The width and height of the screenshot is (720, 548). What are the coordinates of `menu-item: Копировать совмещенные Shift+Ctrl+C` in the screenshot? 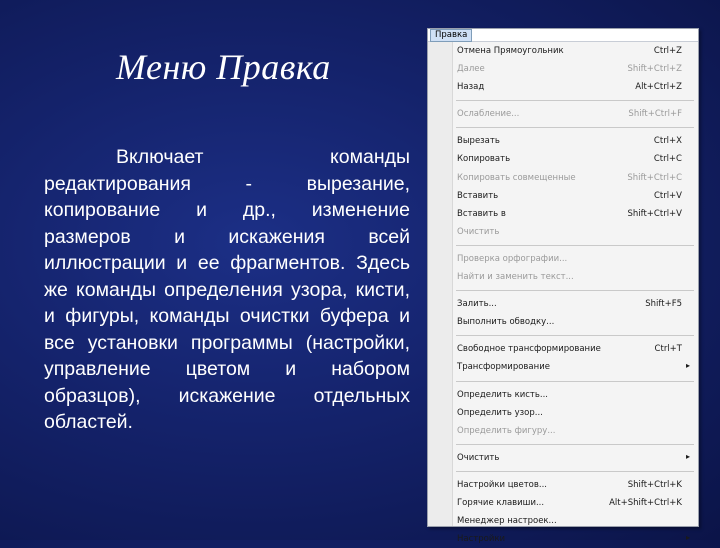 It's located at (563, 178).